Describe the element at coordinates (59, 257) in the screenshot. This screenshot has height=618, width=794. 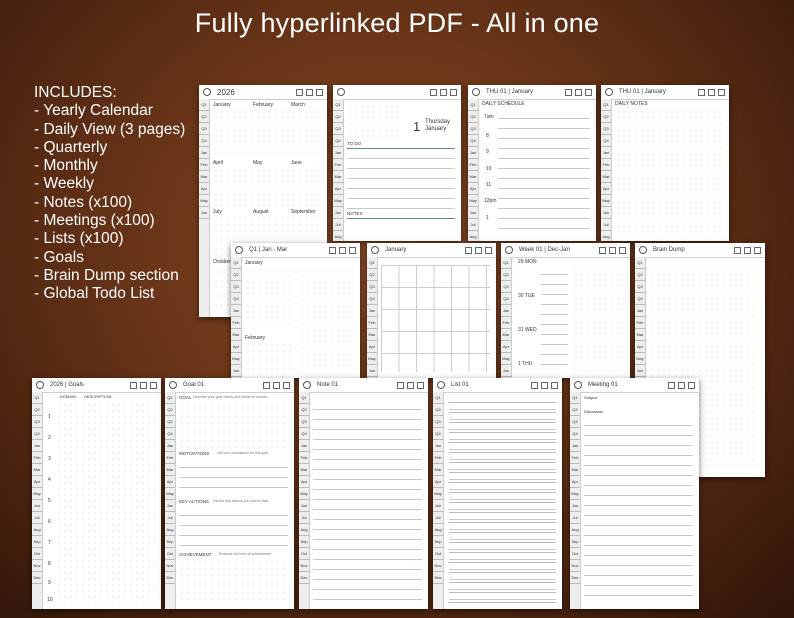
I see `include-item: - Goals` at that location.